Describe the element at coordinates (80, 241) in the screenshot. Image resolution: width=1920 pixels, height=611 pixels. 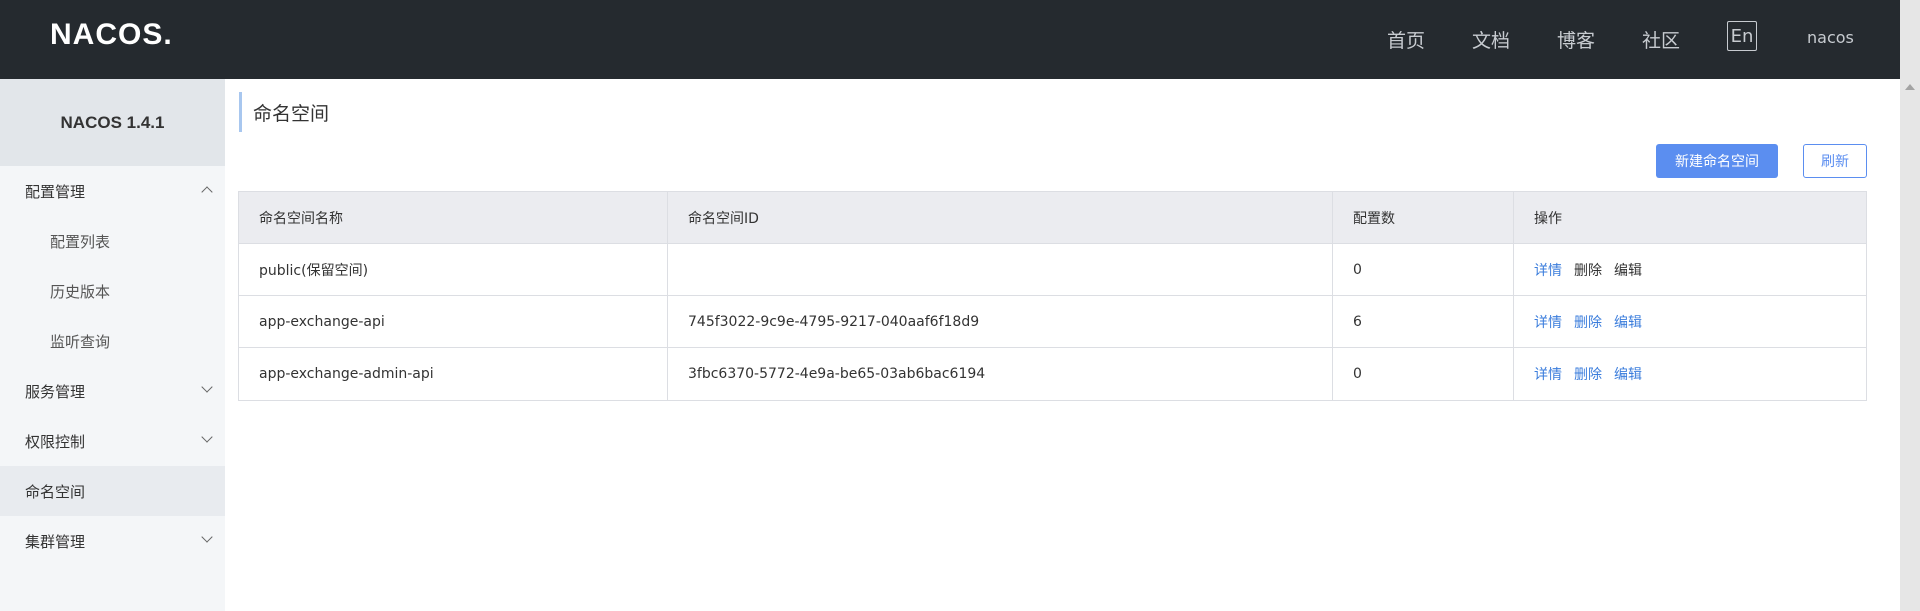
I see `sidebar-item-label: 配置列表` at that location.